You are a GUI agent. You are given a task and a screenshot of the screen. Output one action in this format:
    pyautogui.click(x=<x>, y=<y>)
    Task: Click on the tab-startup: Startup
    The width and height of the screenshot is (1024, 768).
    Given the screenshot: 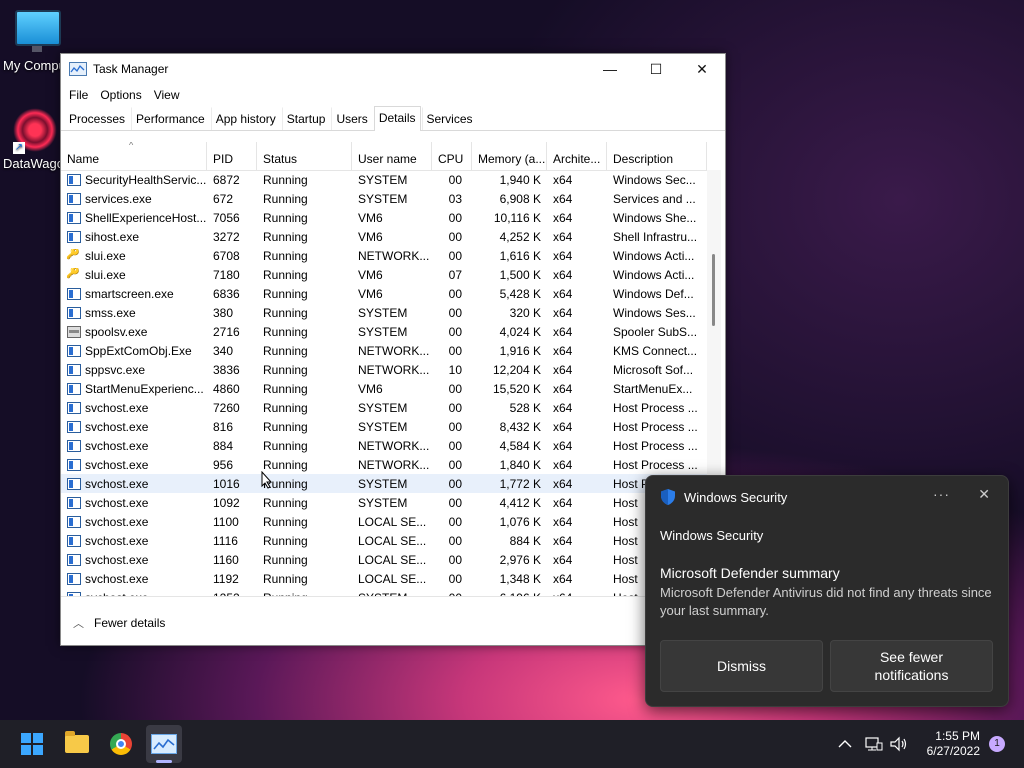 What is the action you would take?
    pyautogui.click(x=306, y=118)
    